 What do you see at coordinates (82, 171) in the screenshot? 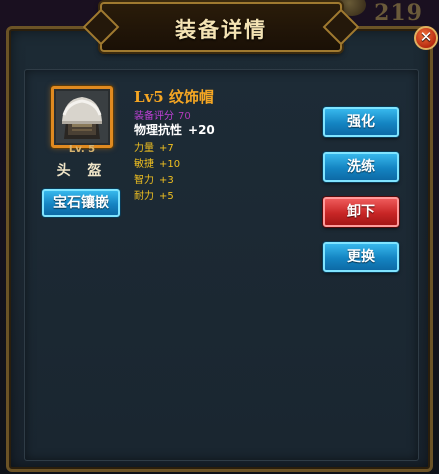
I see `slot-label: 头 盔` at bounding box center [82, 171].